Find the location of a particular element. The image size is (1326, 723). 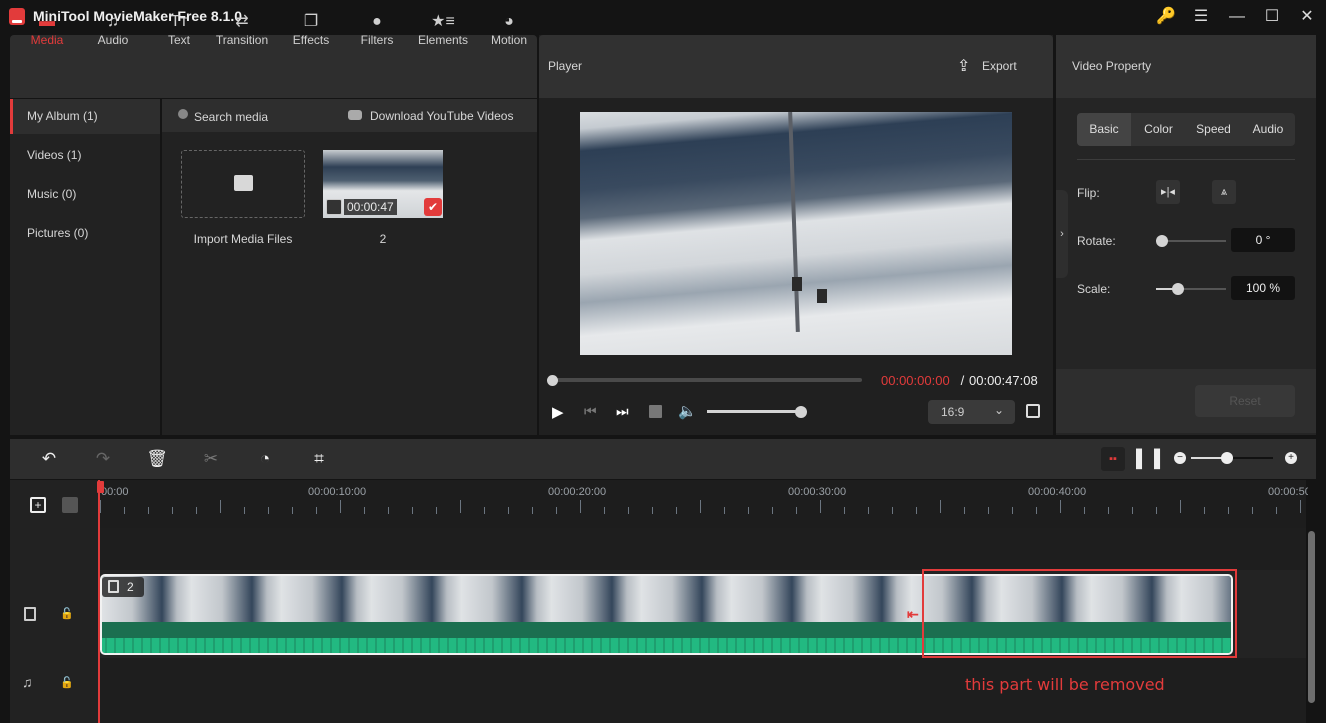

rotate-value-input: 0 ° is located at coordinates (1263, 240).